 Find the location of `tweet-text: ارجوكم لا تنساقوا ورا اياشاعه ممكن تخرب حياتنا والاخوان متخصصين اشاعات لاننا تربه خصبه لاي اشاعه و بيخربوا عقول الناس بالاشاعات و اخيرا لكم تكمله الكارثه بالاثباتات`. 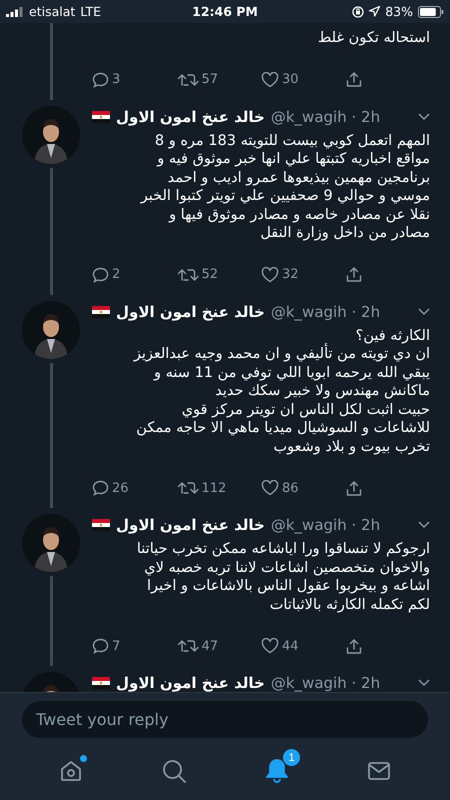

tweet-text: ارجوكم لا تنساقوا ورا اياشاعه ممكن تخرب حياتنا والاخوان متخصصين اشاعات لاننا تربه خصبه لاي اشاعه و بيخربوا عقول الناس بالاشاعات و اخيرا لكم تكمله الكارثه بالاثباتات is located at coordinates (283, 577).